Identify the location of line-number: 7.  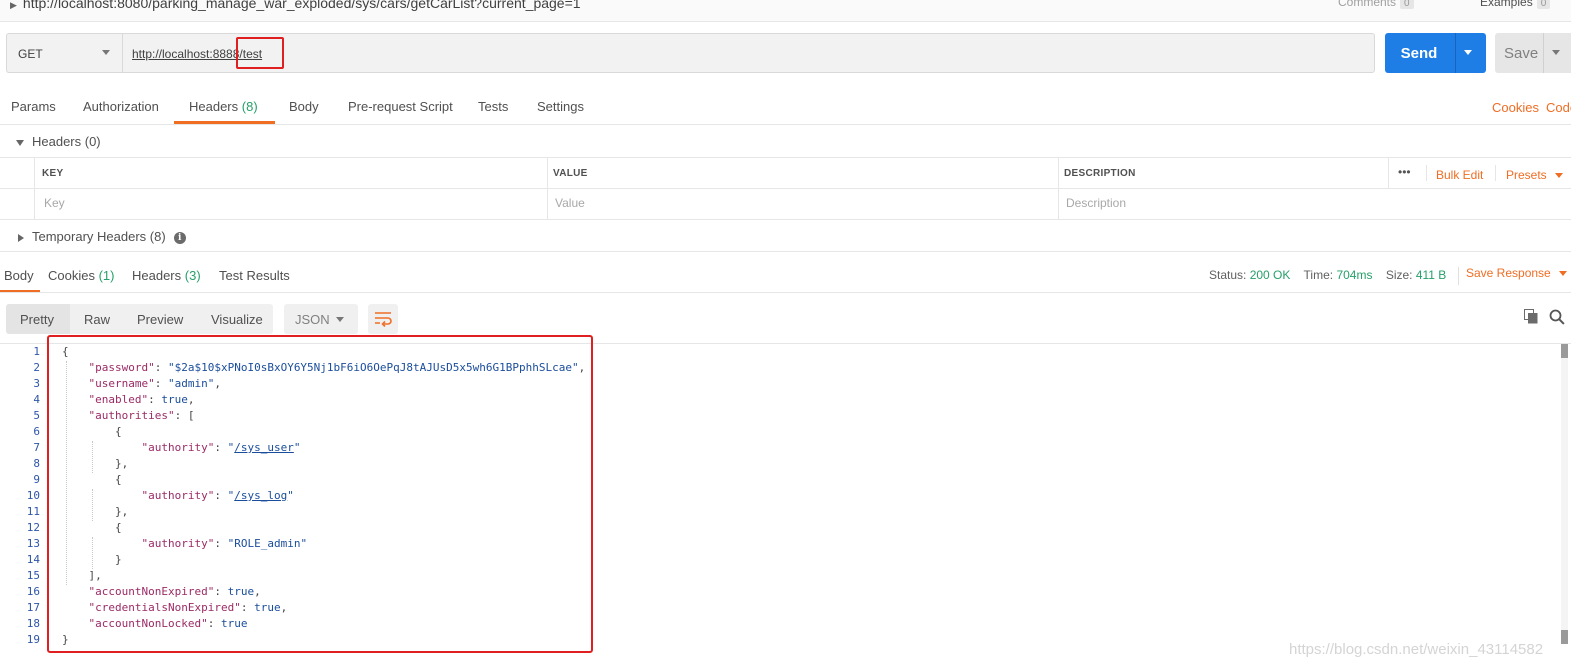
(36, 447).